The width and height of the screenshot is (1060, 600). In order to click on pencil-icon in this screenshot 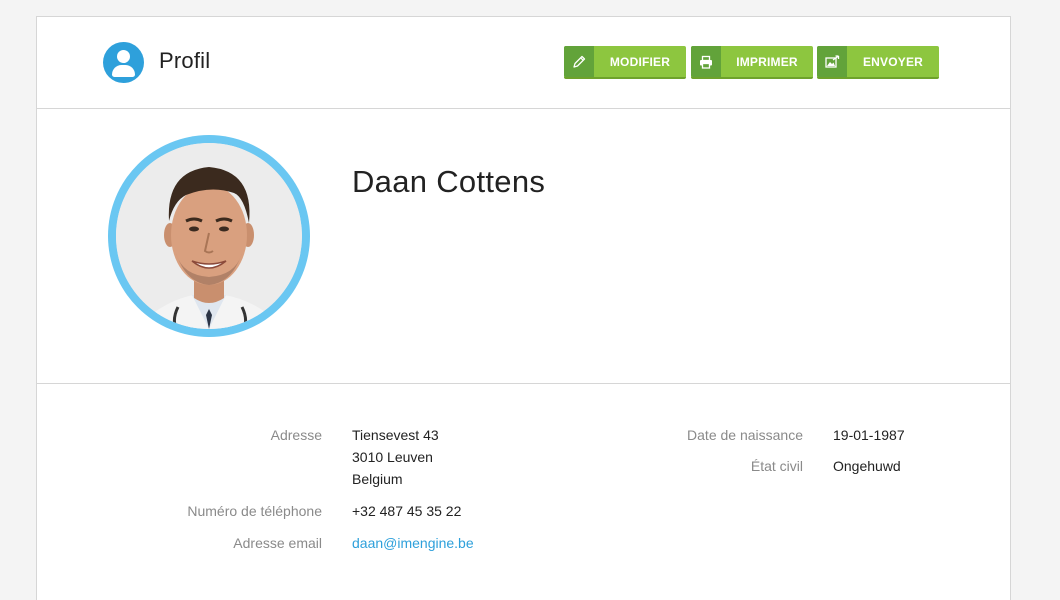, I will do `click(579, 61)`.